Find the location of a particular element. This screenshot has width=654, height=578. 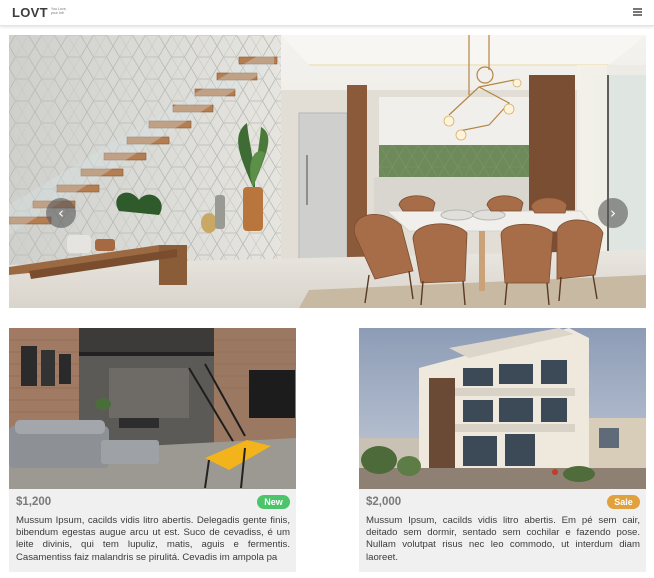

chevron-right-icon: › is located at coordinates (613, 213).